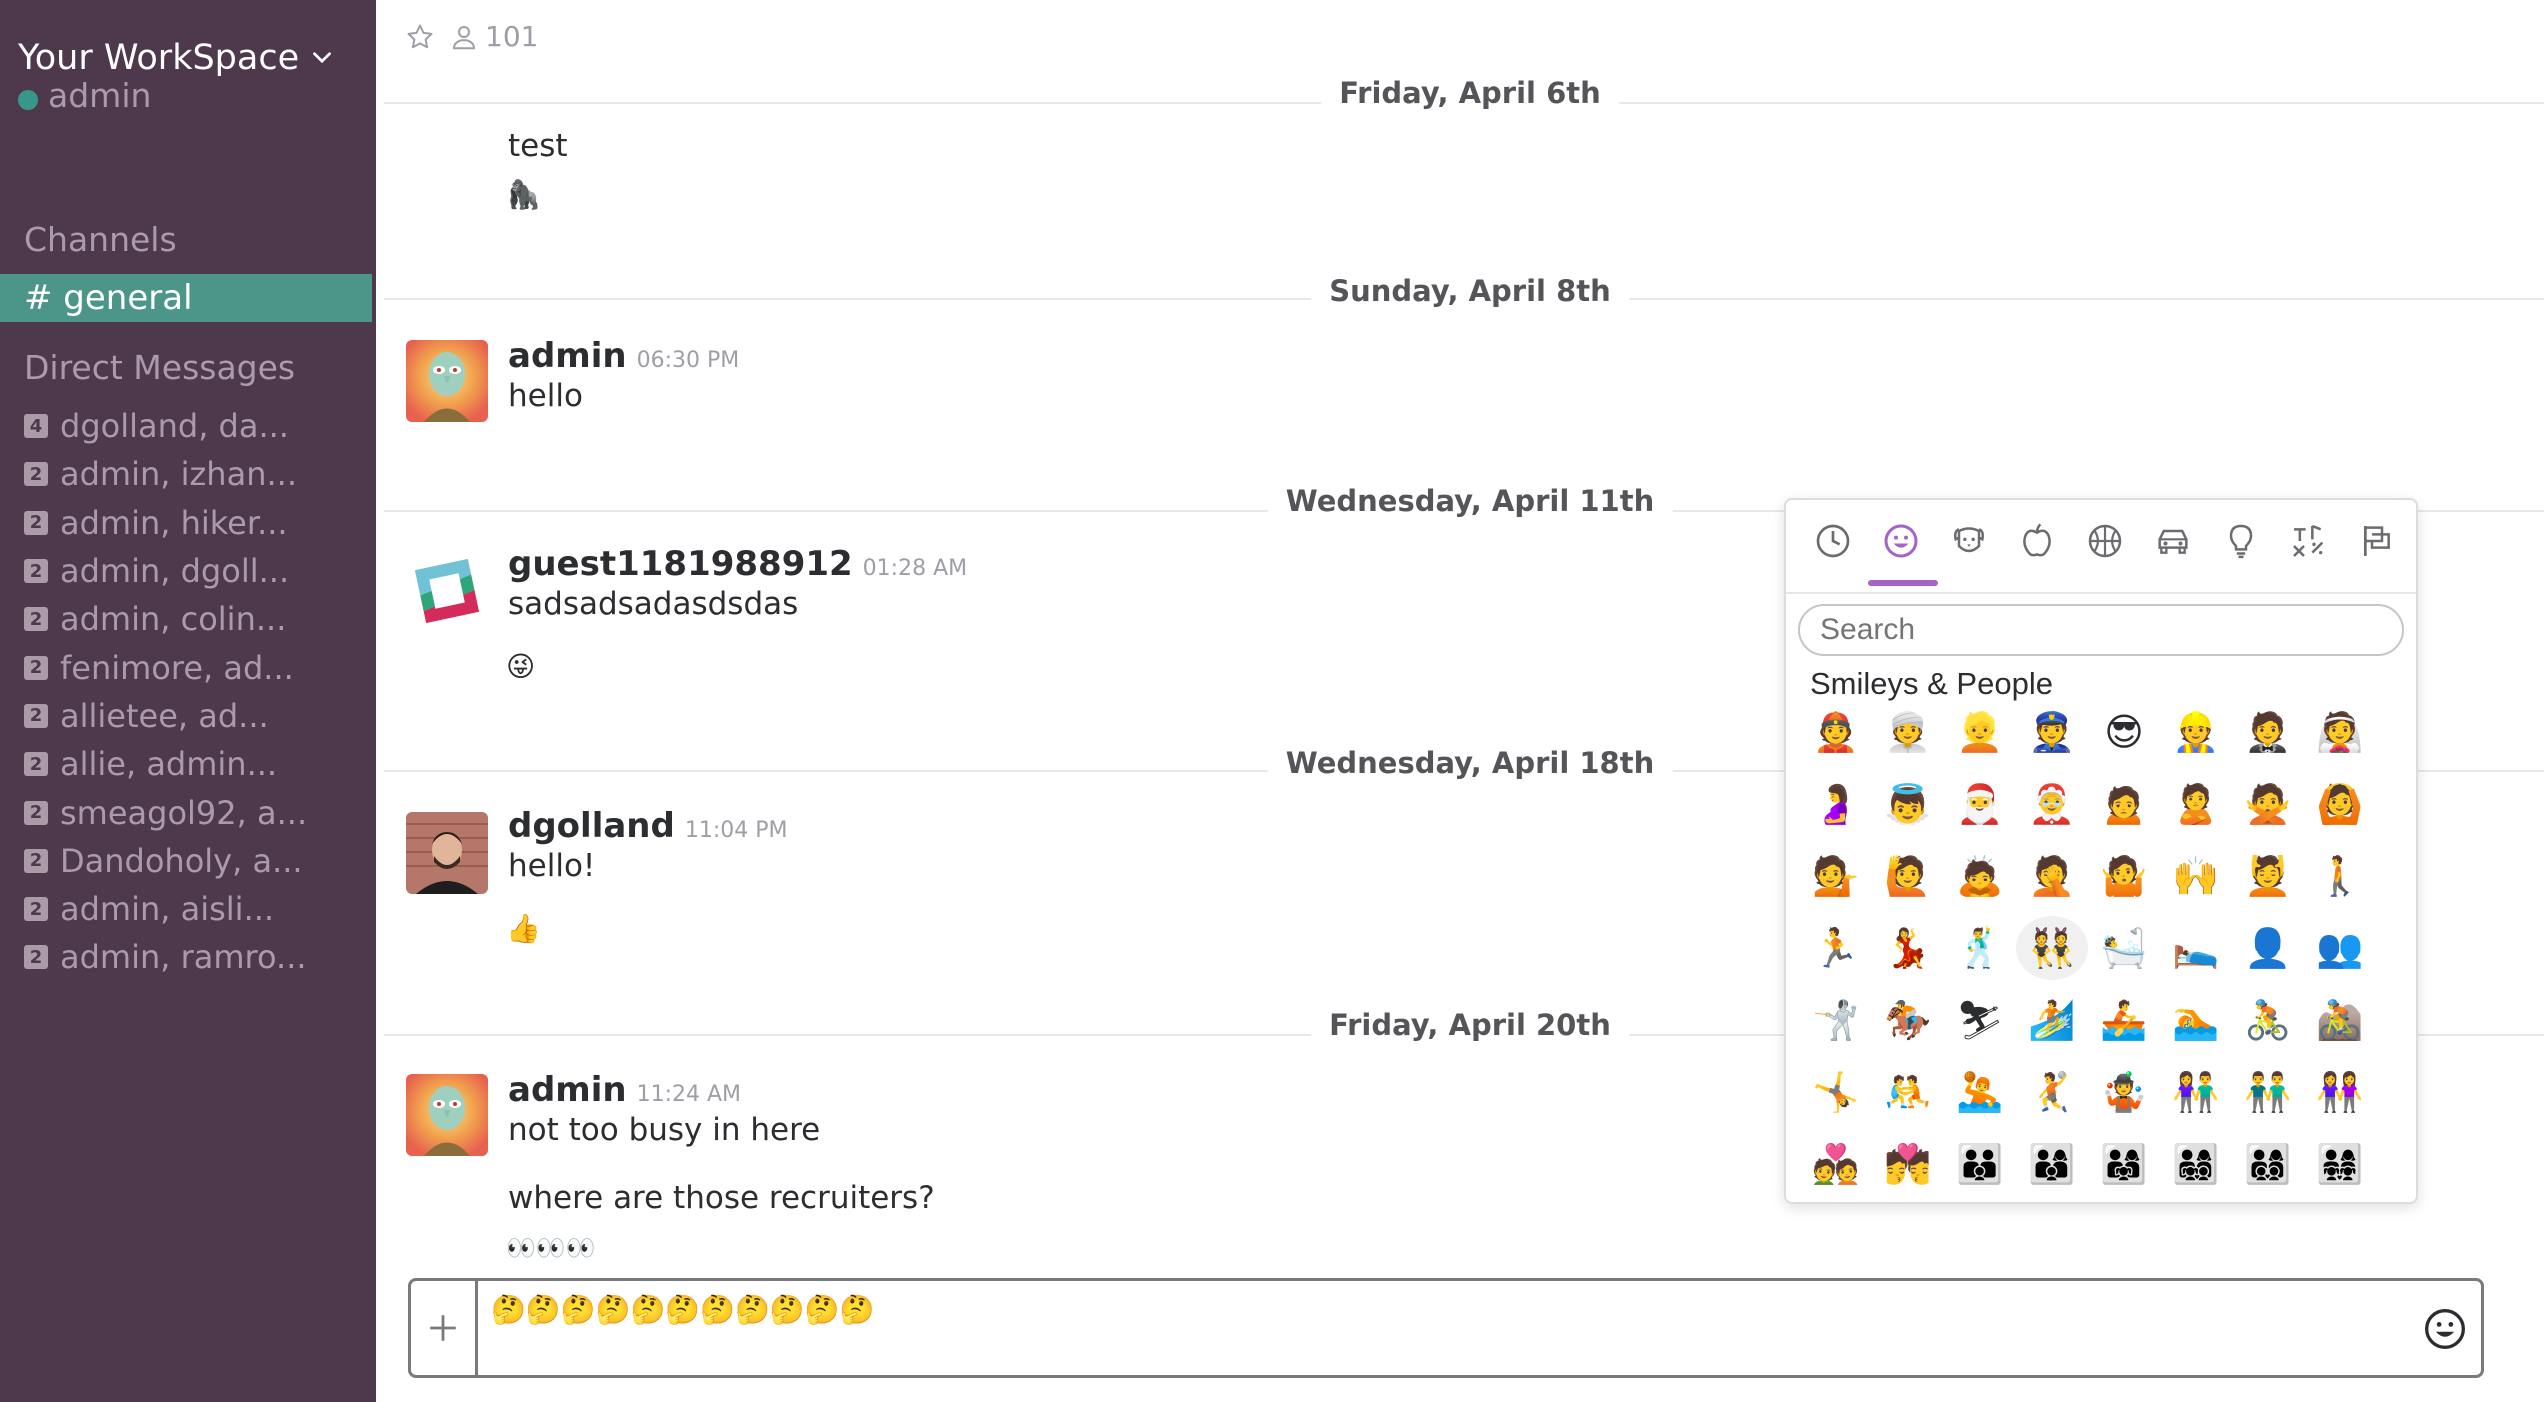  What do you see at coordinates (186, 298) in the screenshot?
I see `sidebar-item-general: # general` at bounding box center [186, 298].